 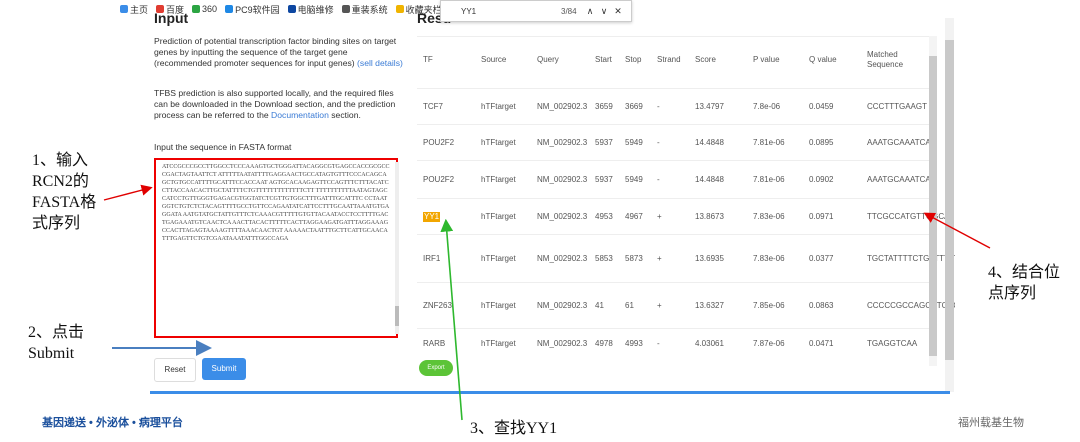 I want to click on footer-right: 福州载基生物, so click(x=991, y=423).